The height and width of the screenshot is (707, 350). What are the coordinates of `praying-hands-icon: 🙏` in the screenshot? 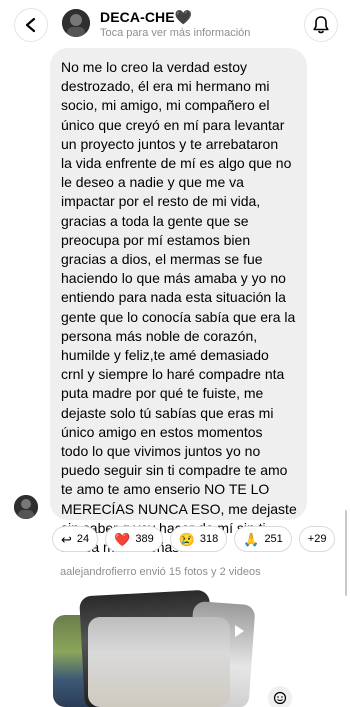 It's located at (251, 539).